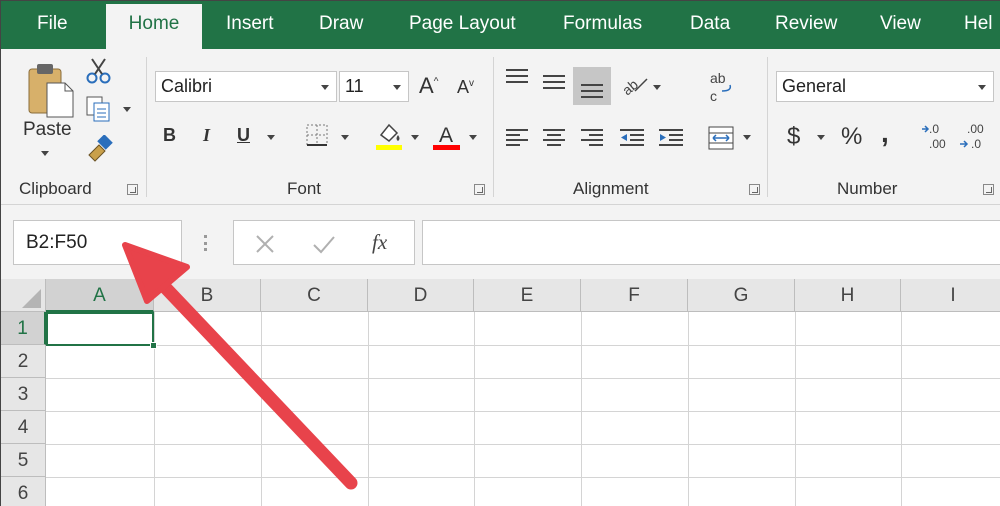  What do you see at coordinates (374, 86) in the screenshot?
I see `font-size-select: 11` at bounding box center [374, 86].